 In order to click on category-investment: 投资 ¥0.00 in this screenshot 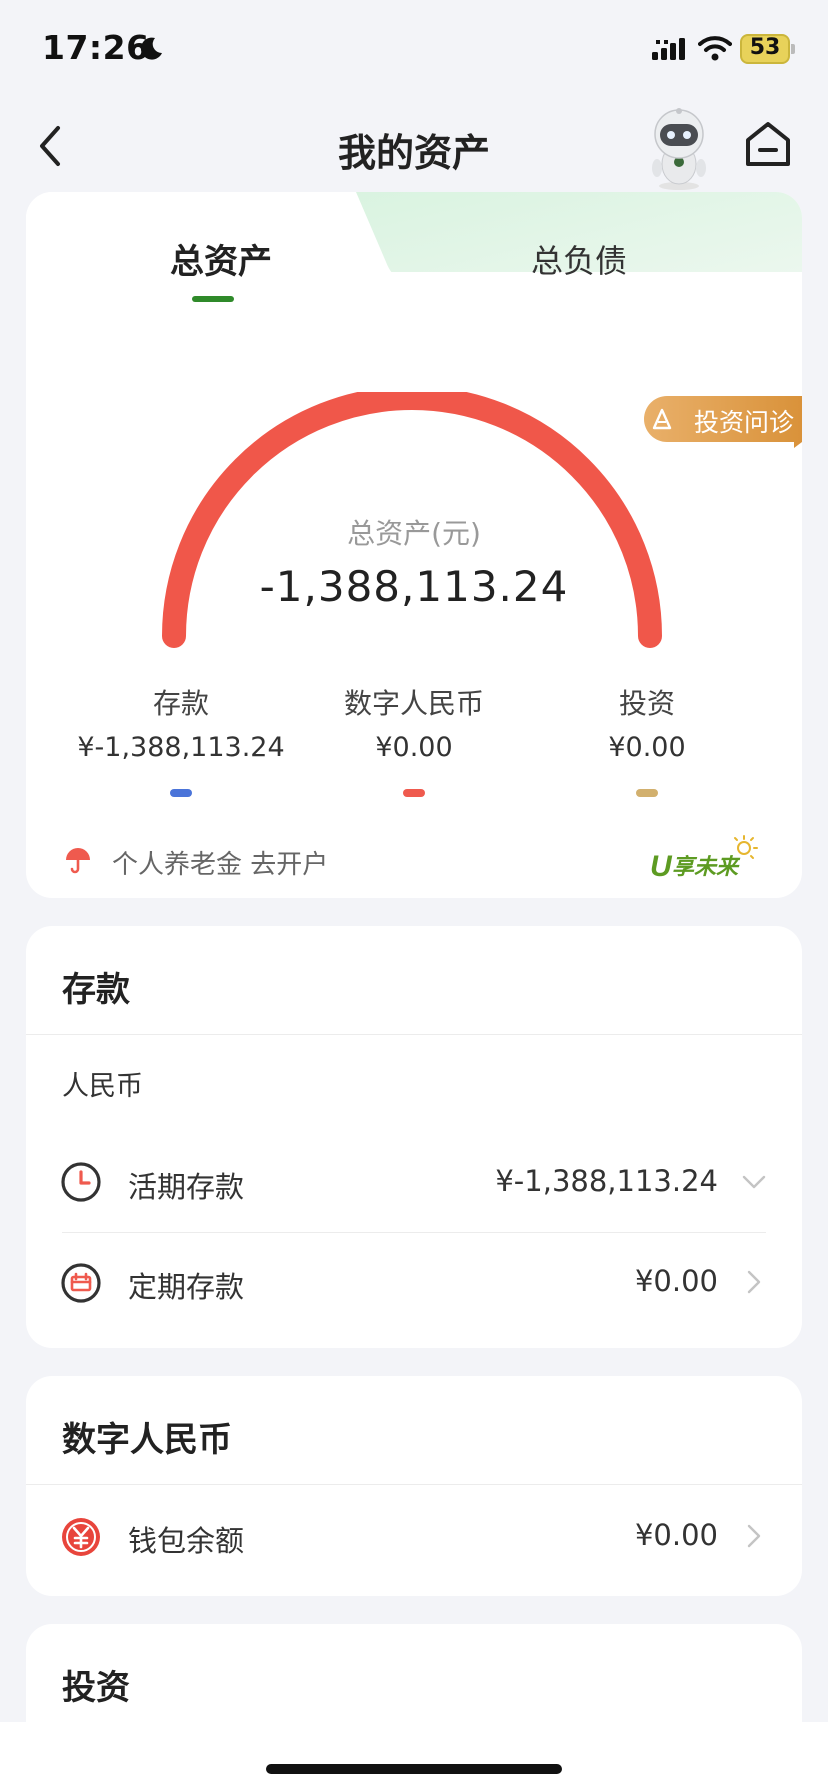, I will do `click(647, 739)`.